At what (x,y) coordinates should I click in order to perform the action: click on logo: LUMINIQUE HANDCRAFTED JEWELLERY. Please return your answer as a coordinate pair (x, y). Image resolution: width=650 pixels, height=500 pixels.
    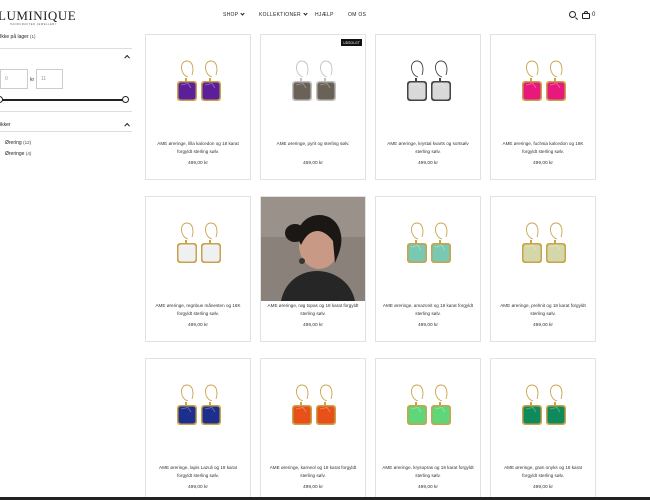
    Looking at the image, I should click on (38, 18).